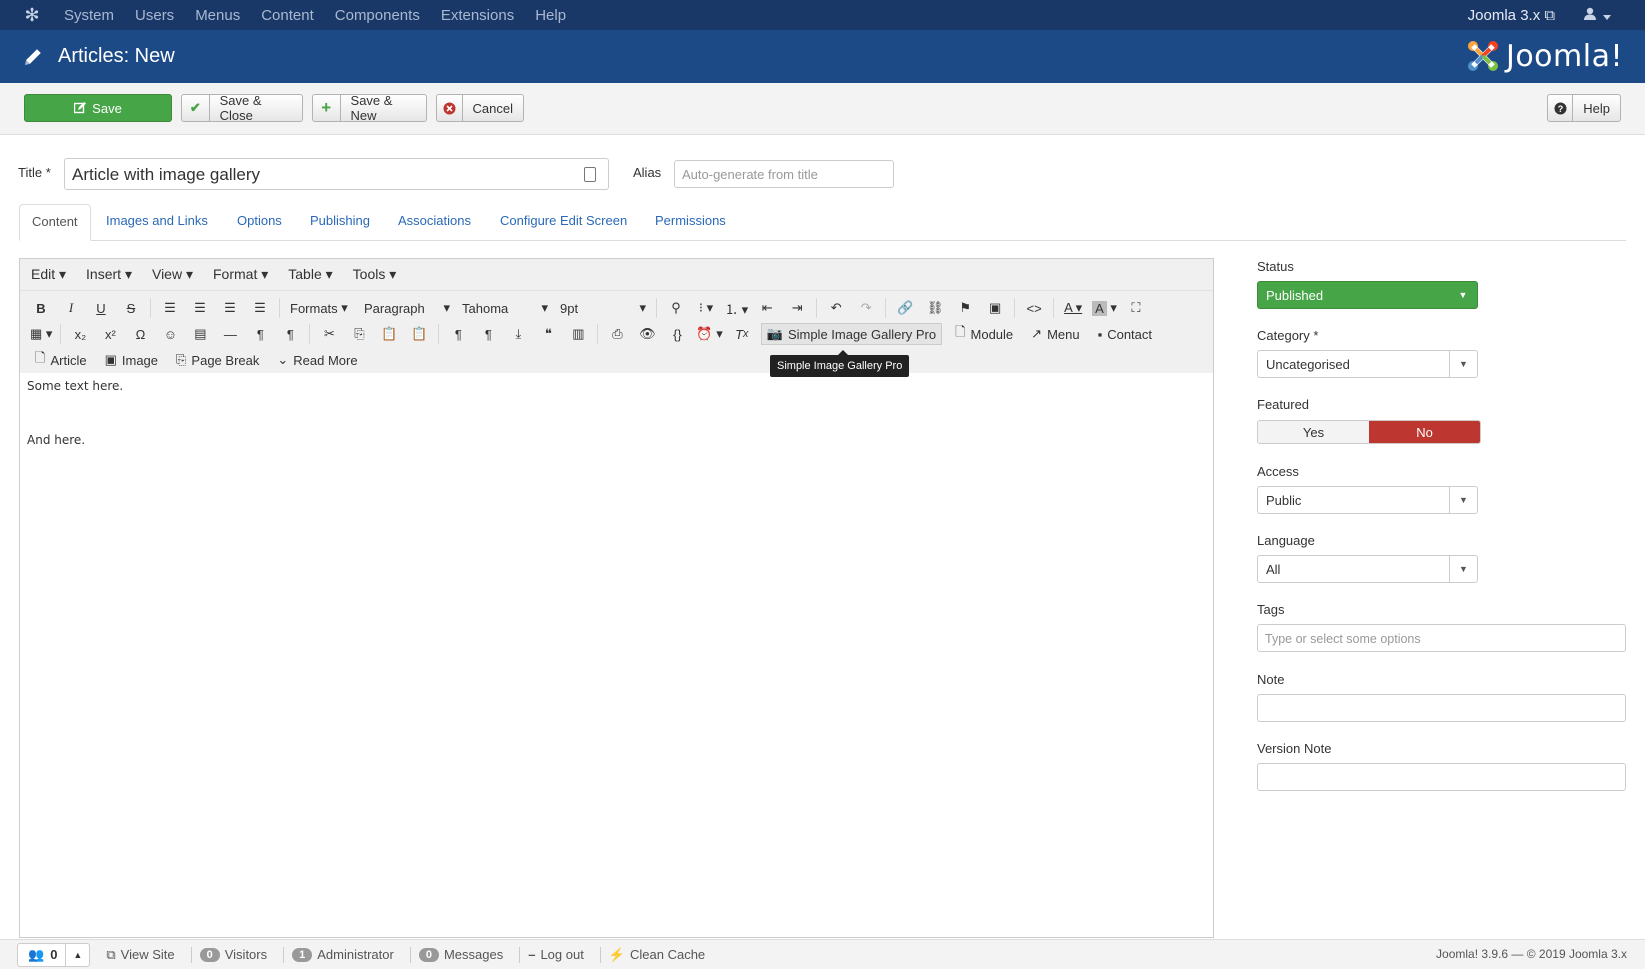  What do you see at coordinates (965, 308) in the screenshot?
I see `anchor-icon: ⚑` at bounding box center [965, 308].